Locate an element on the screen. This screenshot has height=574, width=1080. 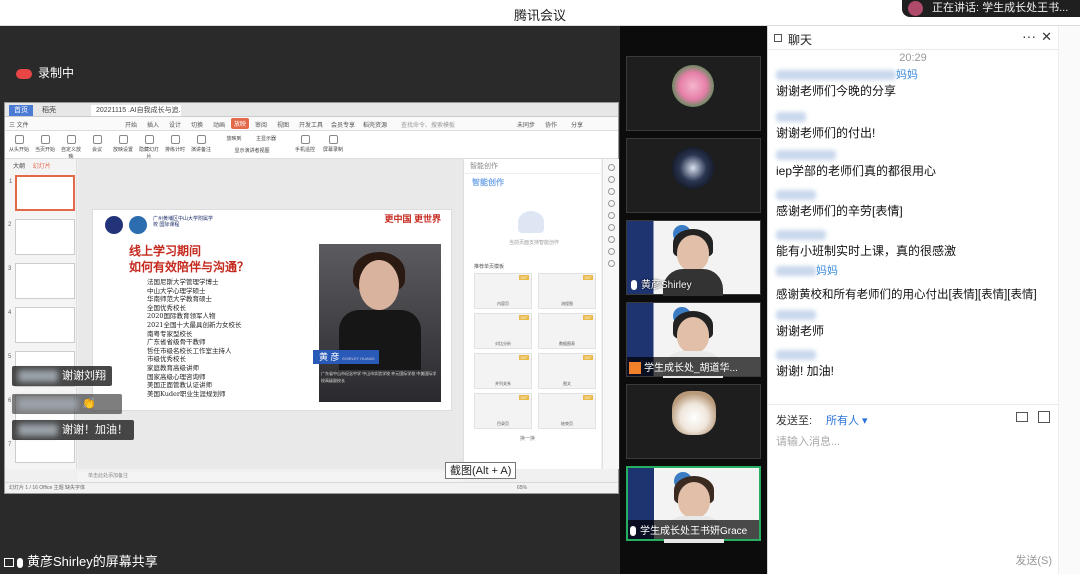
anime-avatar is located at coordinates (693, 168).